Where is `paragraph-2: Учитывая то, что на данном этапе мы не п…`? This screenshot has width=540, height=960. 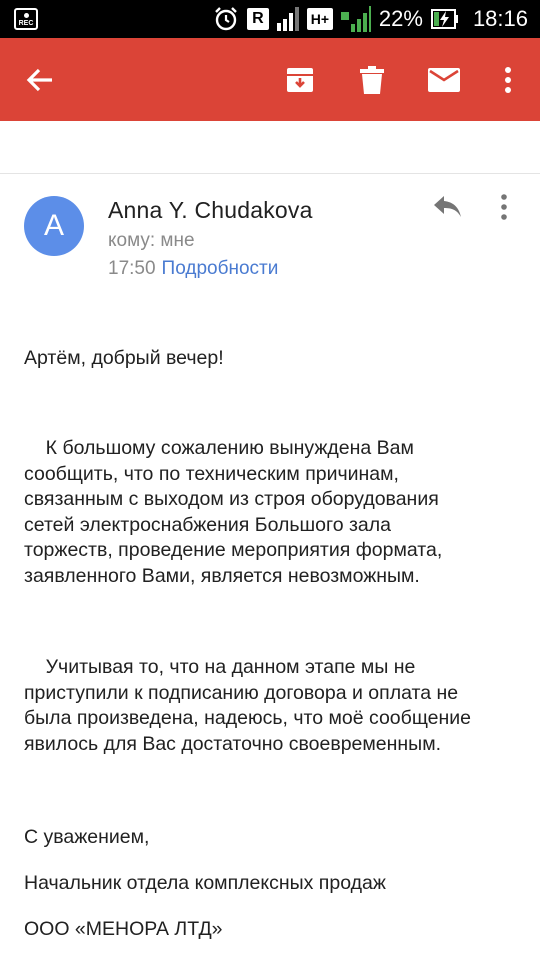
paragraph-2: Учитывая то, что на данном этапе мы не п… is located at coordinates (247, 705).